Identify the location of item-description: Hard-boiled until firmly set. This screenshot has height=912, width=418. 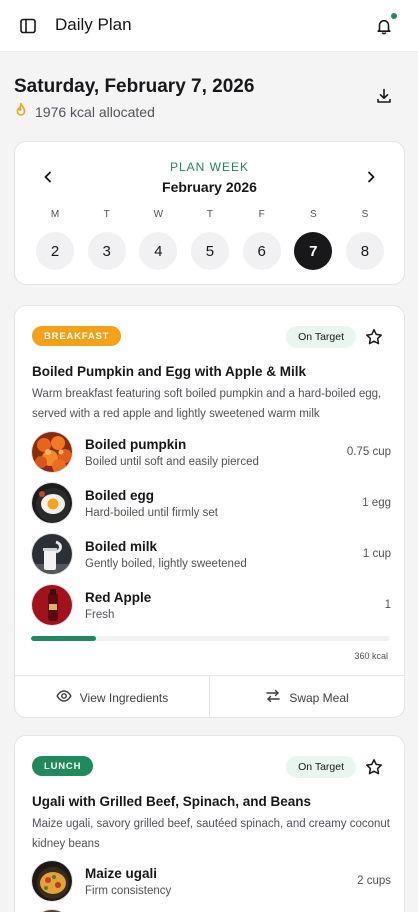
(151, 512).